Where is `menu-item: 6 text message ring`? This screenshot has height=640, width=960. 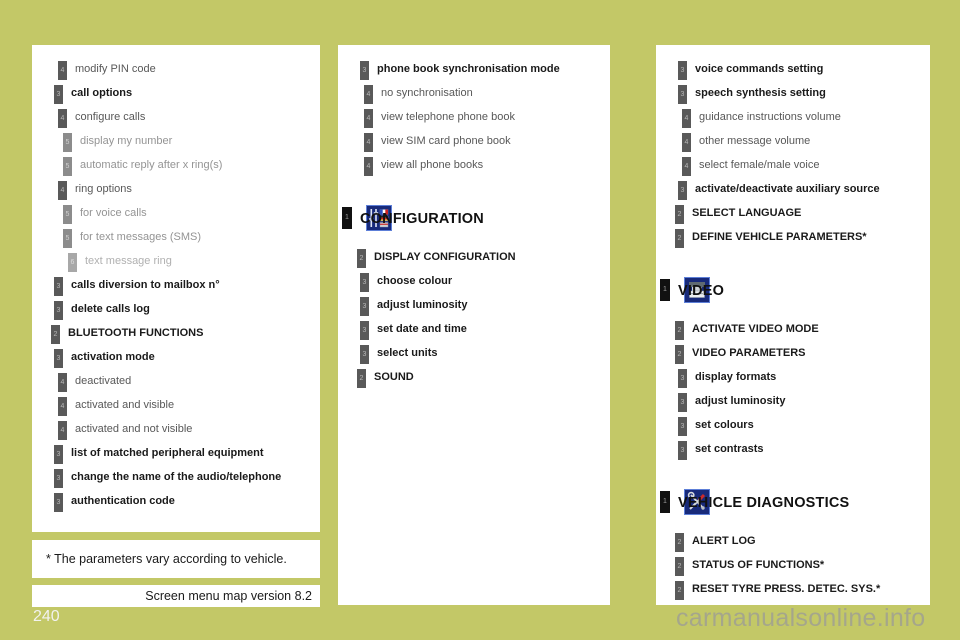
menu-item: 6 text message ring is located at coordinates (176, 261).